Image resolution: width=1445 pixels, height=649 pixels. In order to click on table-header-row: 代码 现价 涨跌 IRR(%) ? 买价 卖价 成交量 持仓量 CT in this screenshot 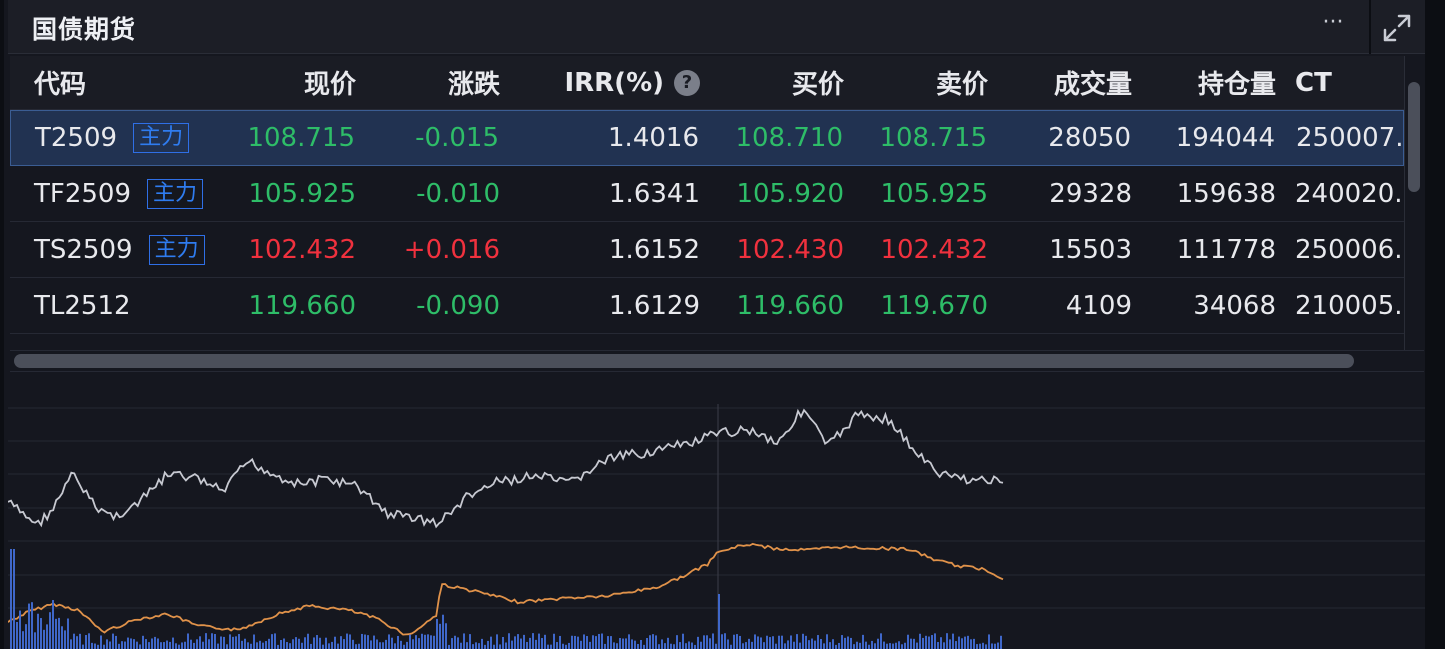, I will do `click(707, 83)`.